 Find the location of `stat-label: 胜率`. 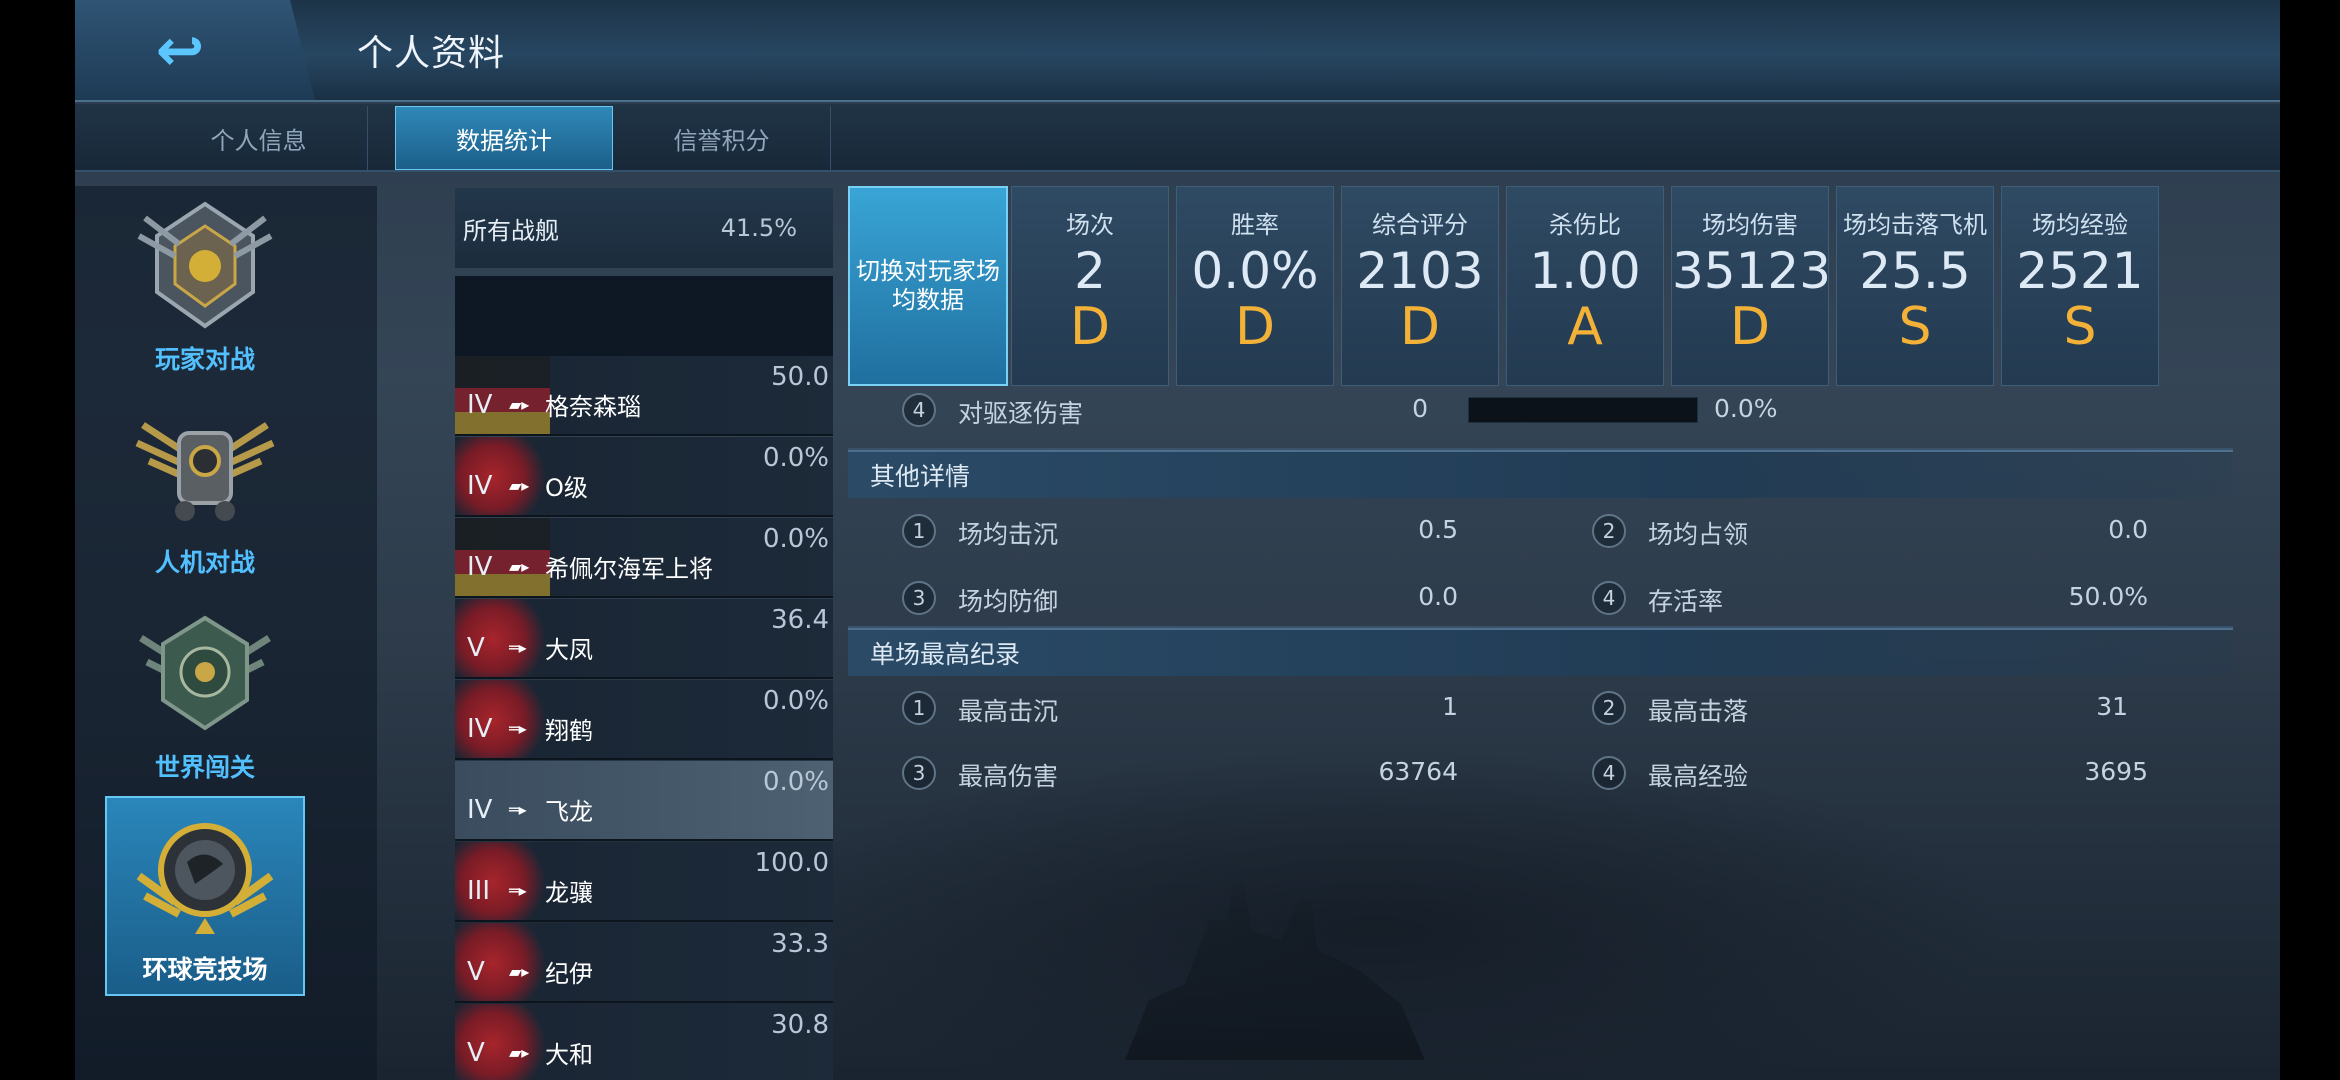

stat-label: 胜率 is located at coordinates (1255, 225).